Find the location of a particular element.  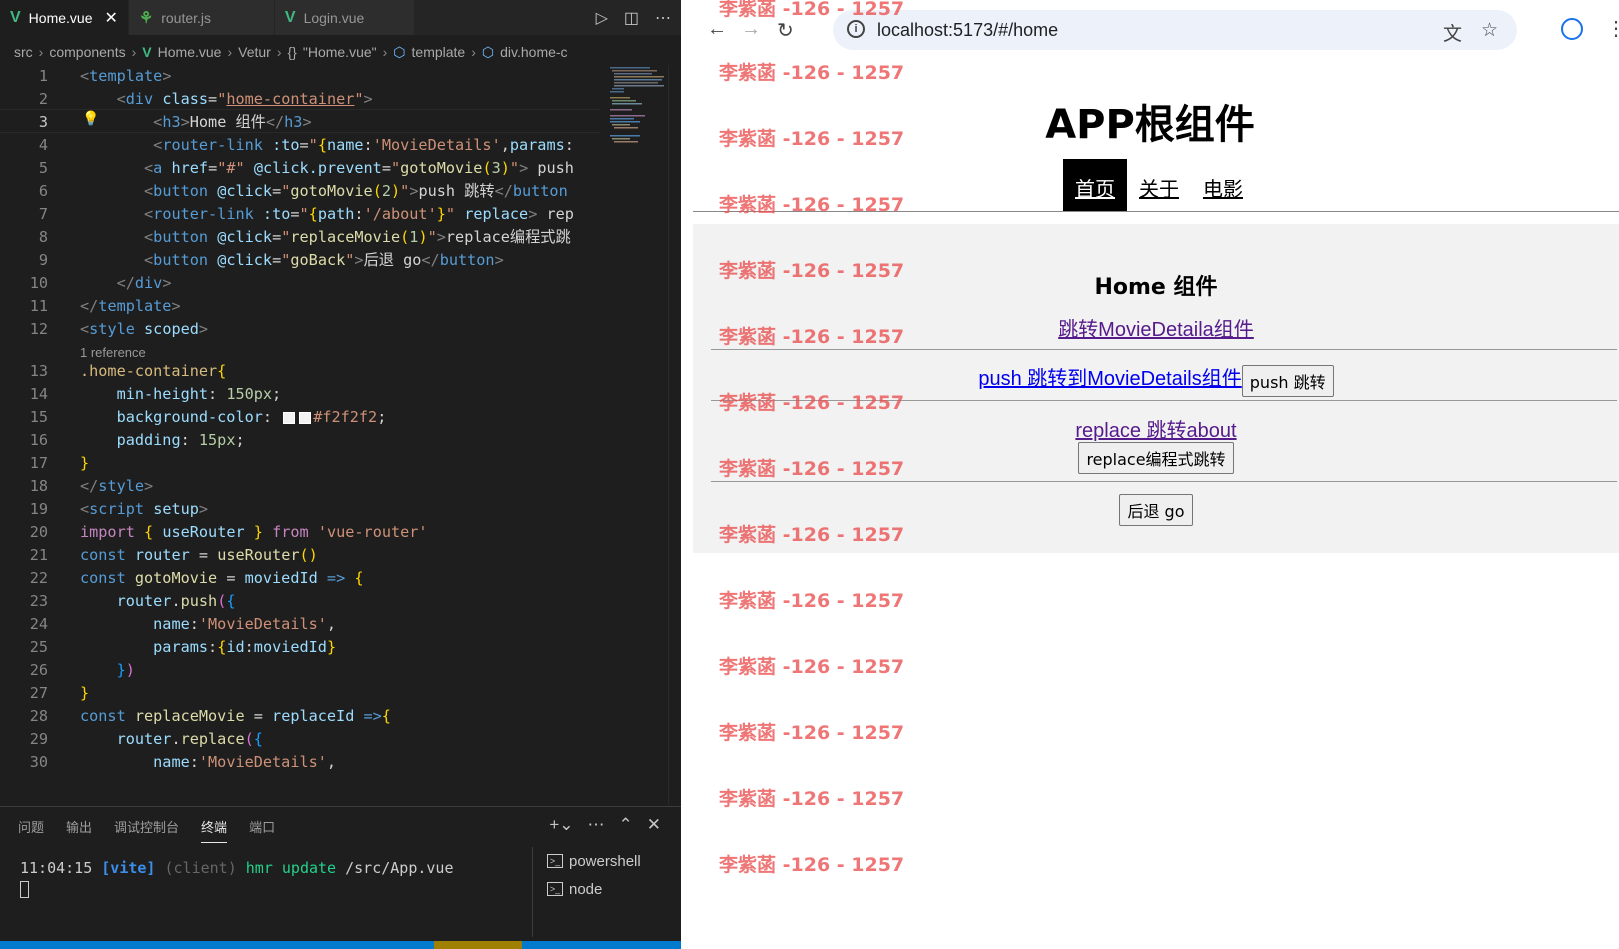

panel-tab-terminal: 终端 is located at coordinates (214, 830).